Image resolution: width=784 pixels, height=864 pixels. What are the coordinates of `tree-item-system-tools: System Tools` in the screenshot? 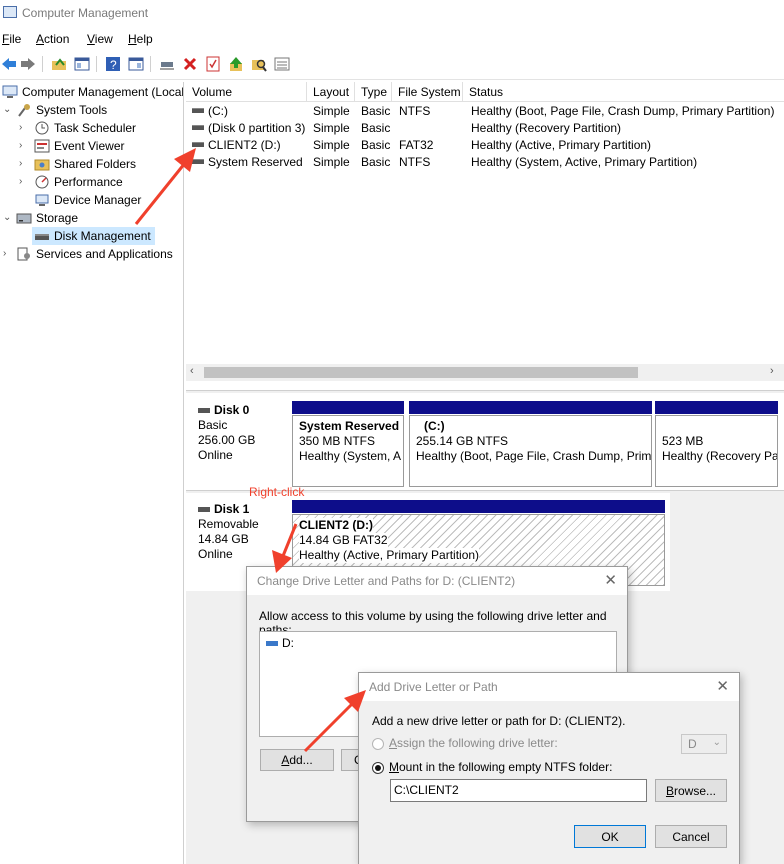 It's located at (61, 110).